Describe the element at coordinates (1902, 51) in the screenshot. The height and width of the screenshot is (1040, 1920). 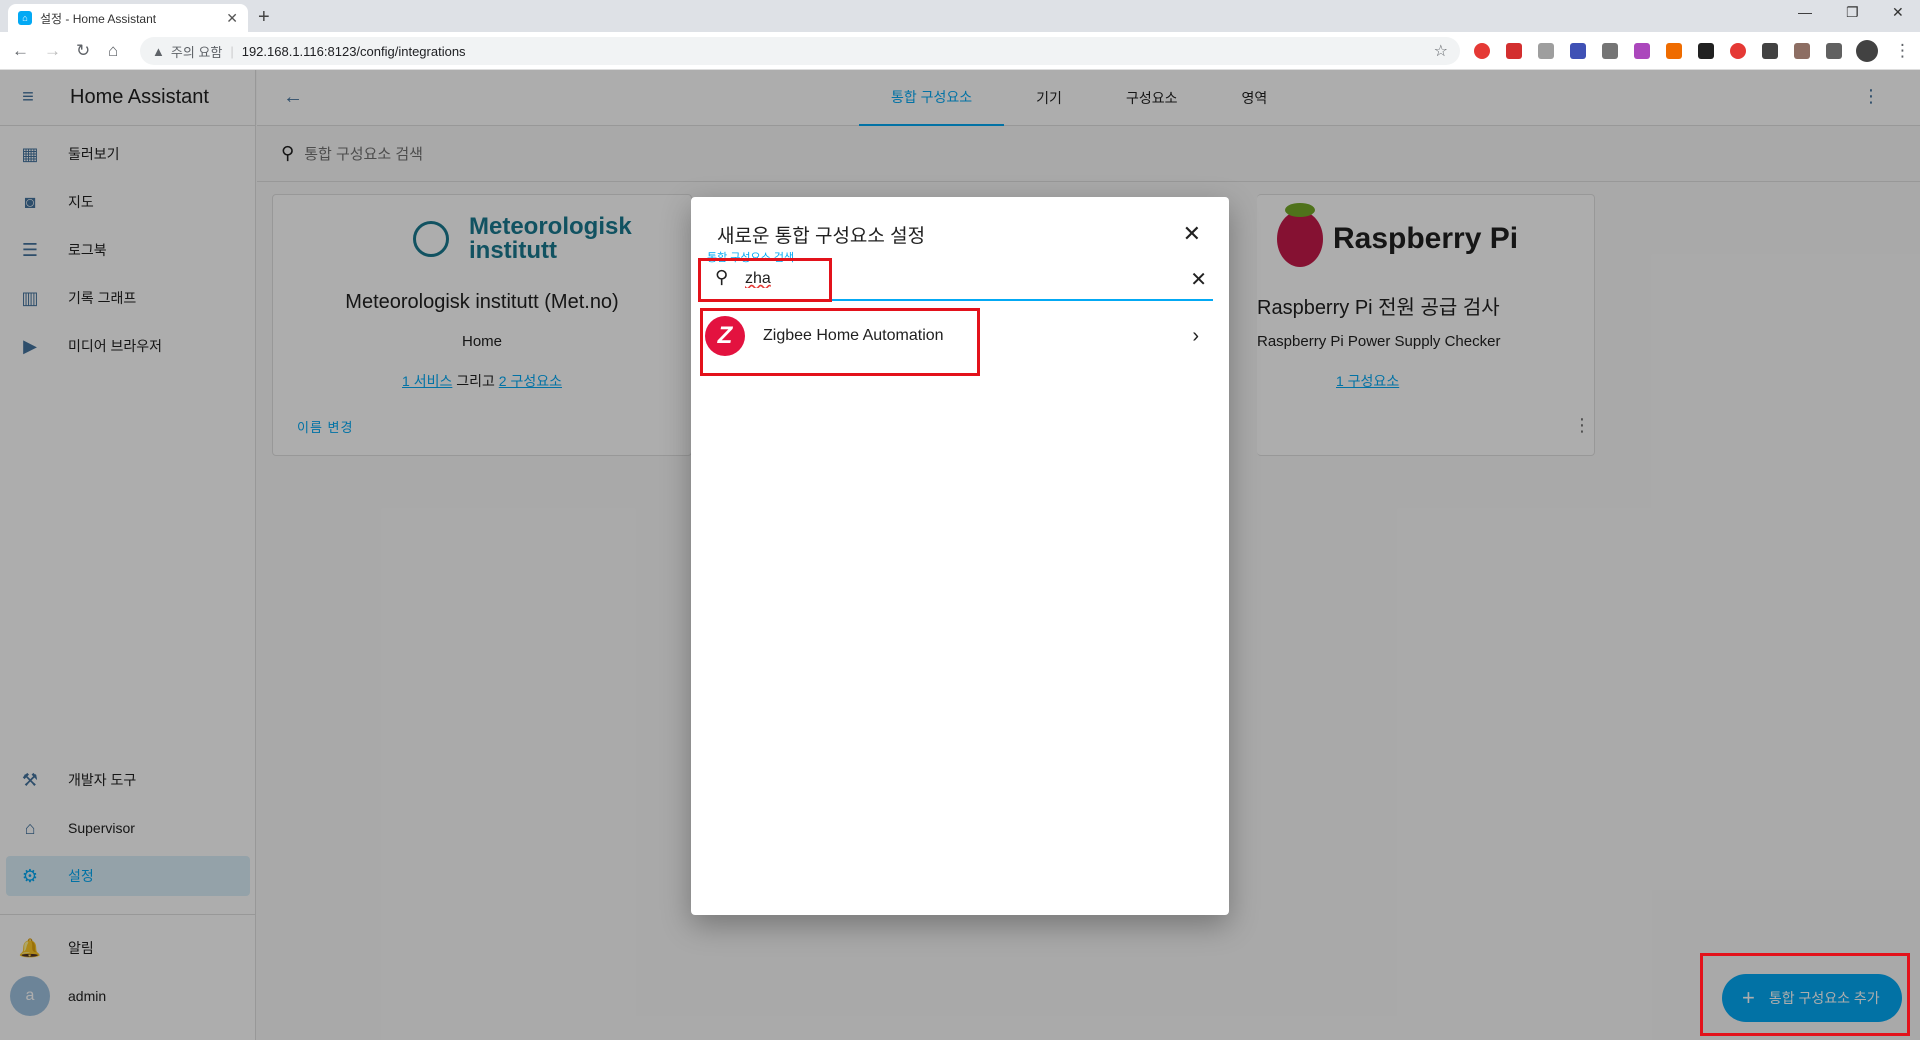
I see `browser-menu-icon: ⋮` at that location.